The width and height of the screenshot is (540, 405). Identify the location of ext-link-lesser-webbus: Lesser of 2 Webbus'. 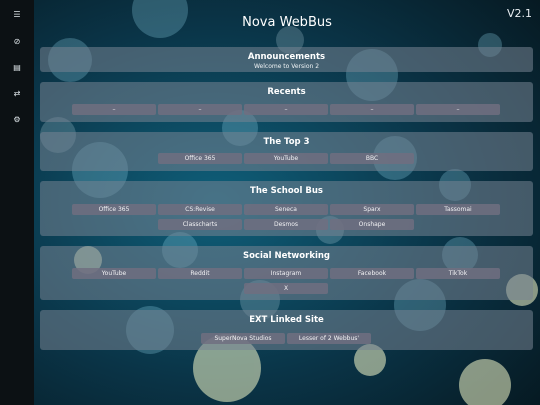
(329, 338).